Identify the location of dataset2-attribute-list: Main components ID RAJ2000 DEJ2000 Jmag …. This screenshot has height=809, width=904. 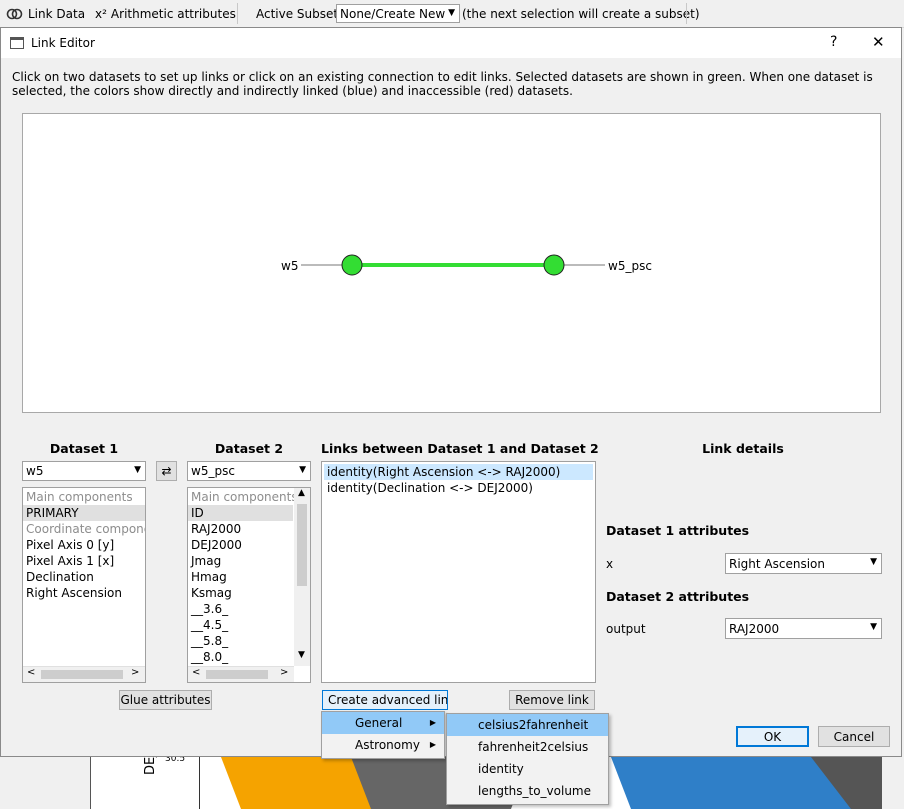
(249, 585).